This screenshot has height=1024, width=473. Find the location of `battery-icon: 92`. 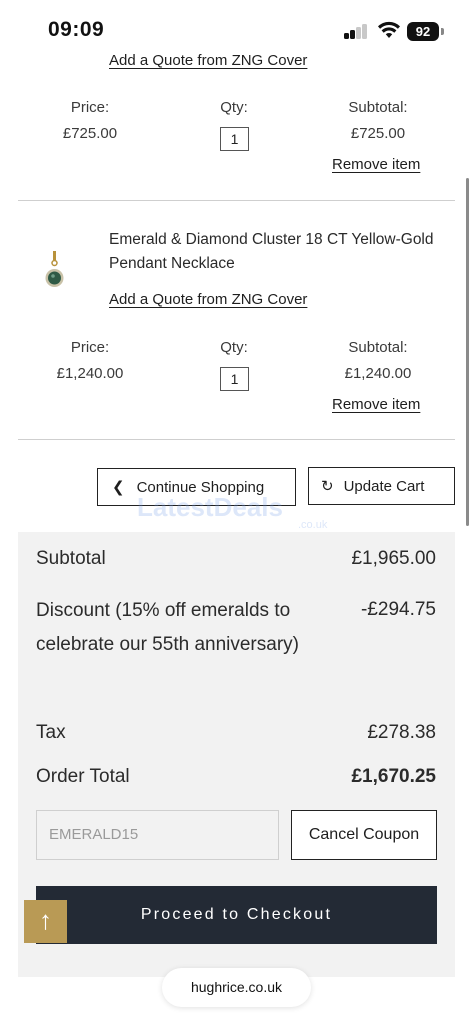

battery-icon: 92 is located at coordinates (423, 31).